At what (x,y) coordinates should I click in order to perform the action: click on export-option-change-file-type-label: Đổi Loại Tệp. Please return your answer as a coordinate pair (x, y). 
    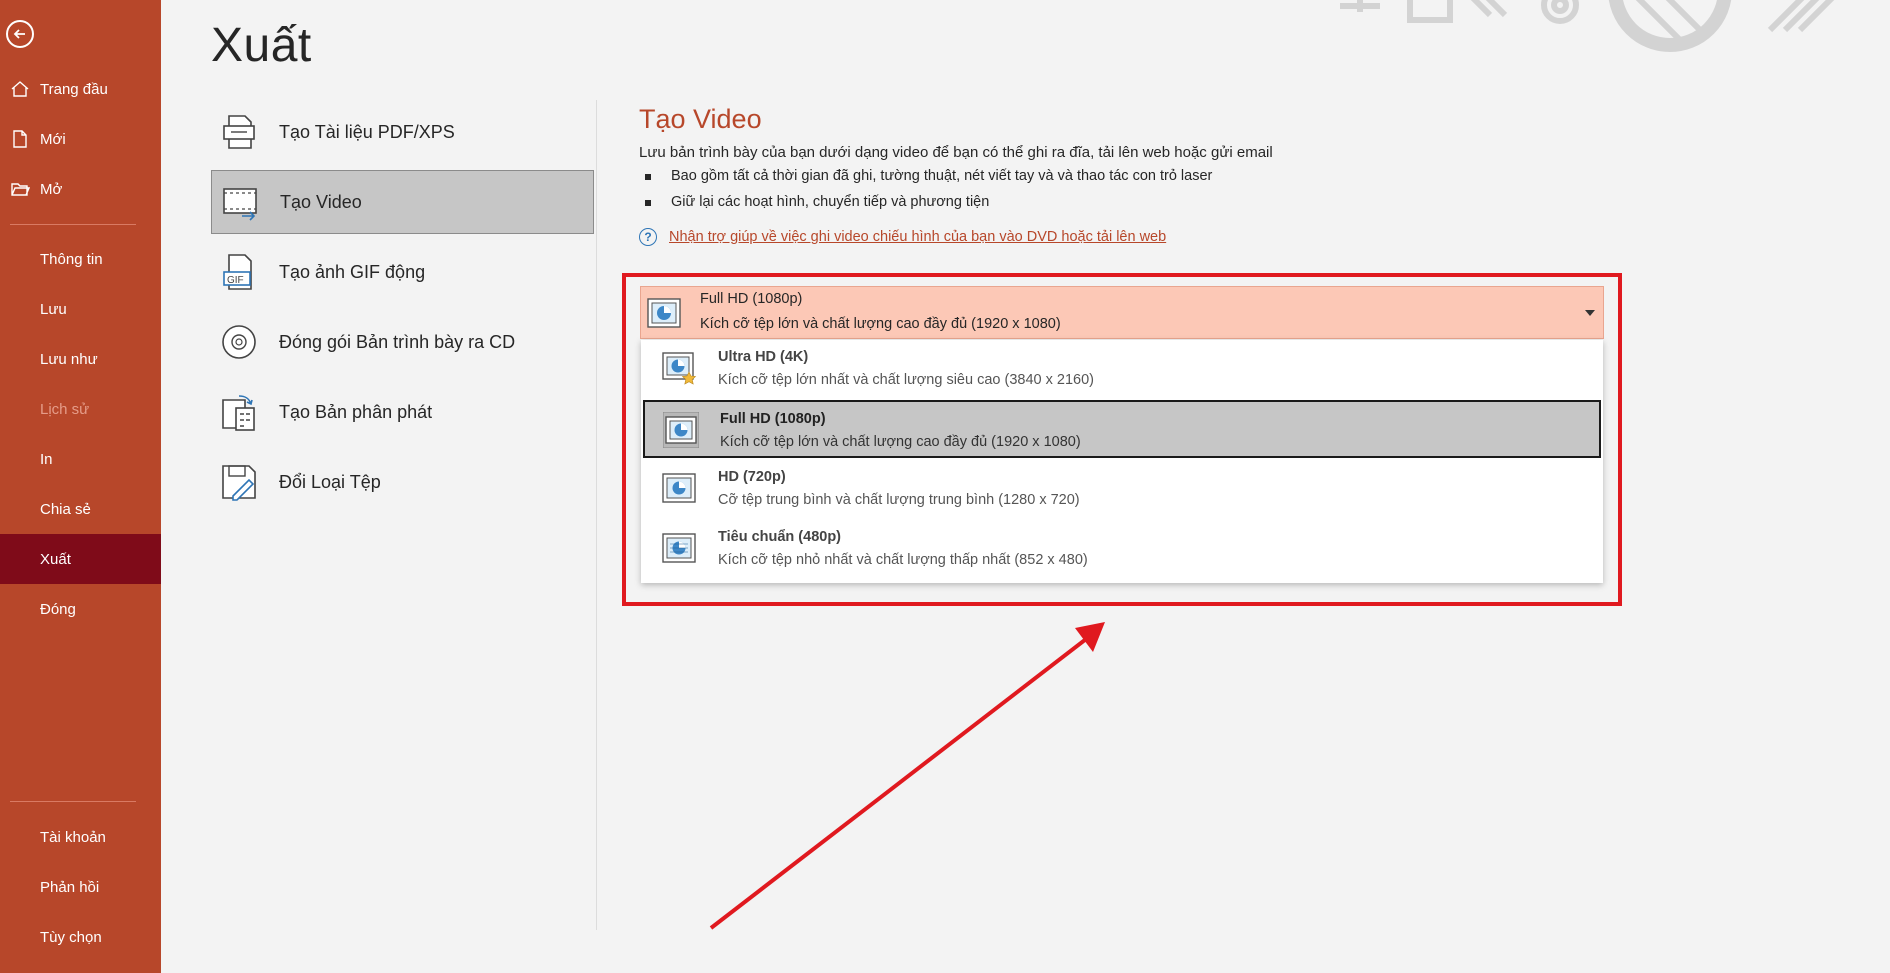
    Looking at the image, I should click on (330, 481).